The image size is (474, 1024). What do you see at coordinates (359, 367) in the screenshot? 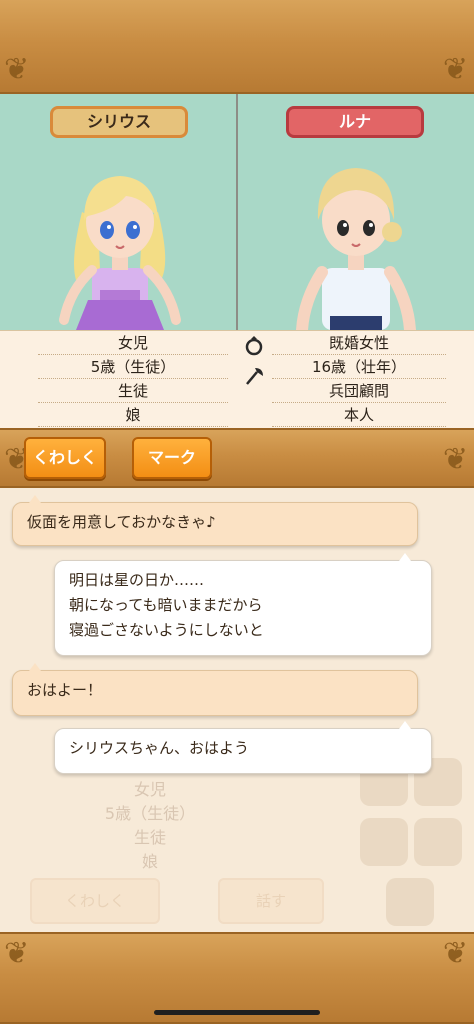
I see `right-info-age: 16歳（壮年）` at bounding box center [359, 367].